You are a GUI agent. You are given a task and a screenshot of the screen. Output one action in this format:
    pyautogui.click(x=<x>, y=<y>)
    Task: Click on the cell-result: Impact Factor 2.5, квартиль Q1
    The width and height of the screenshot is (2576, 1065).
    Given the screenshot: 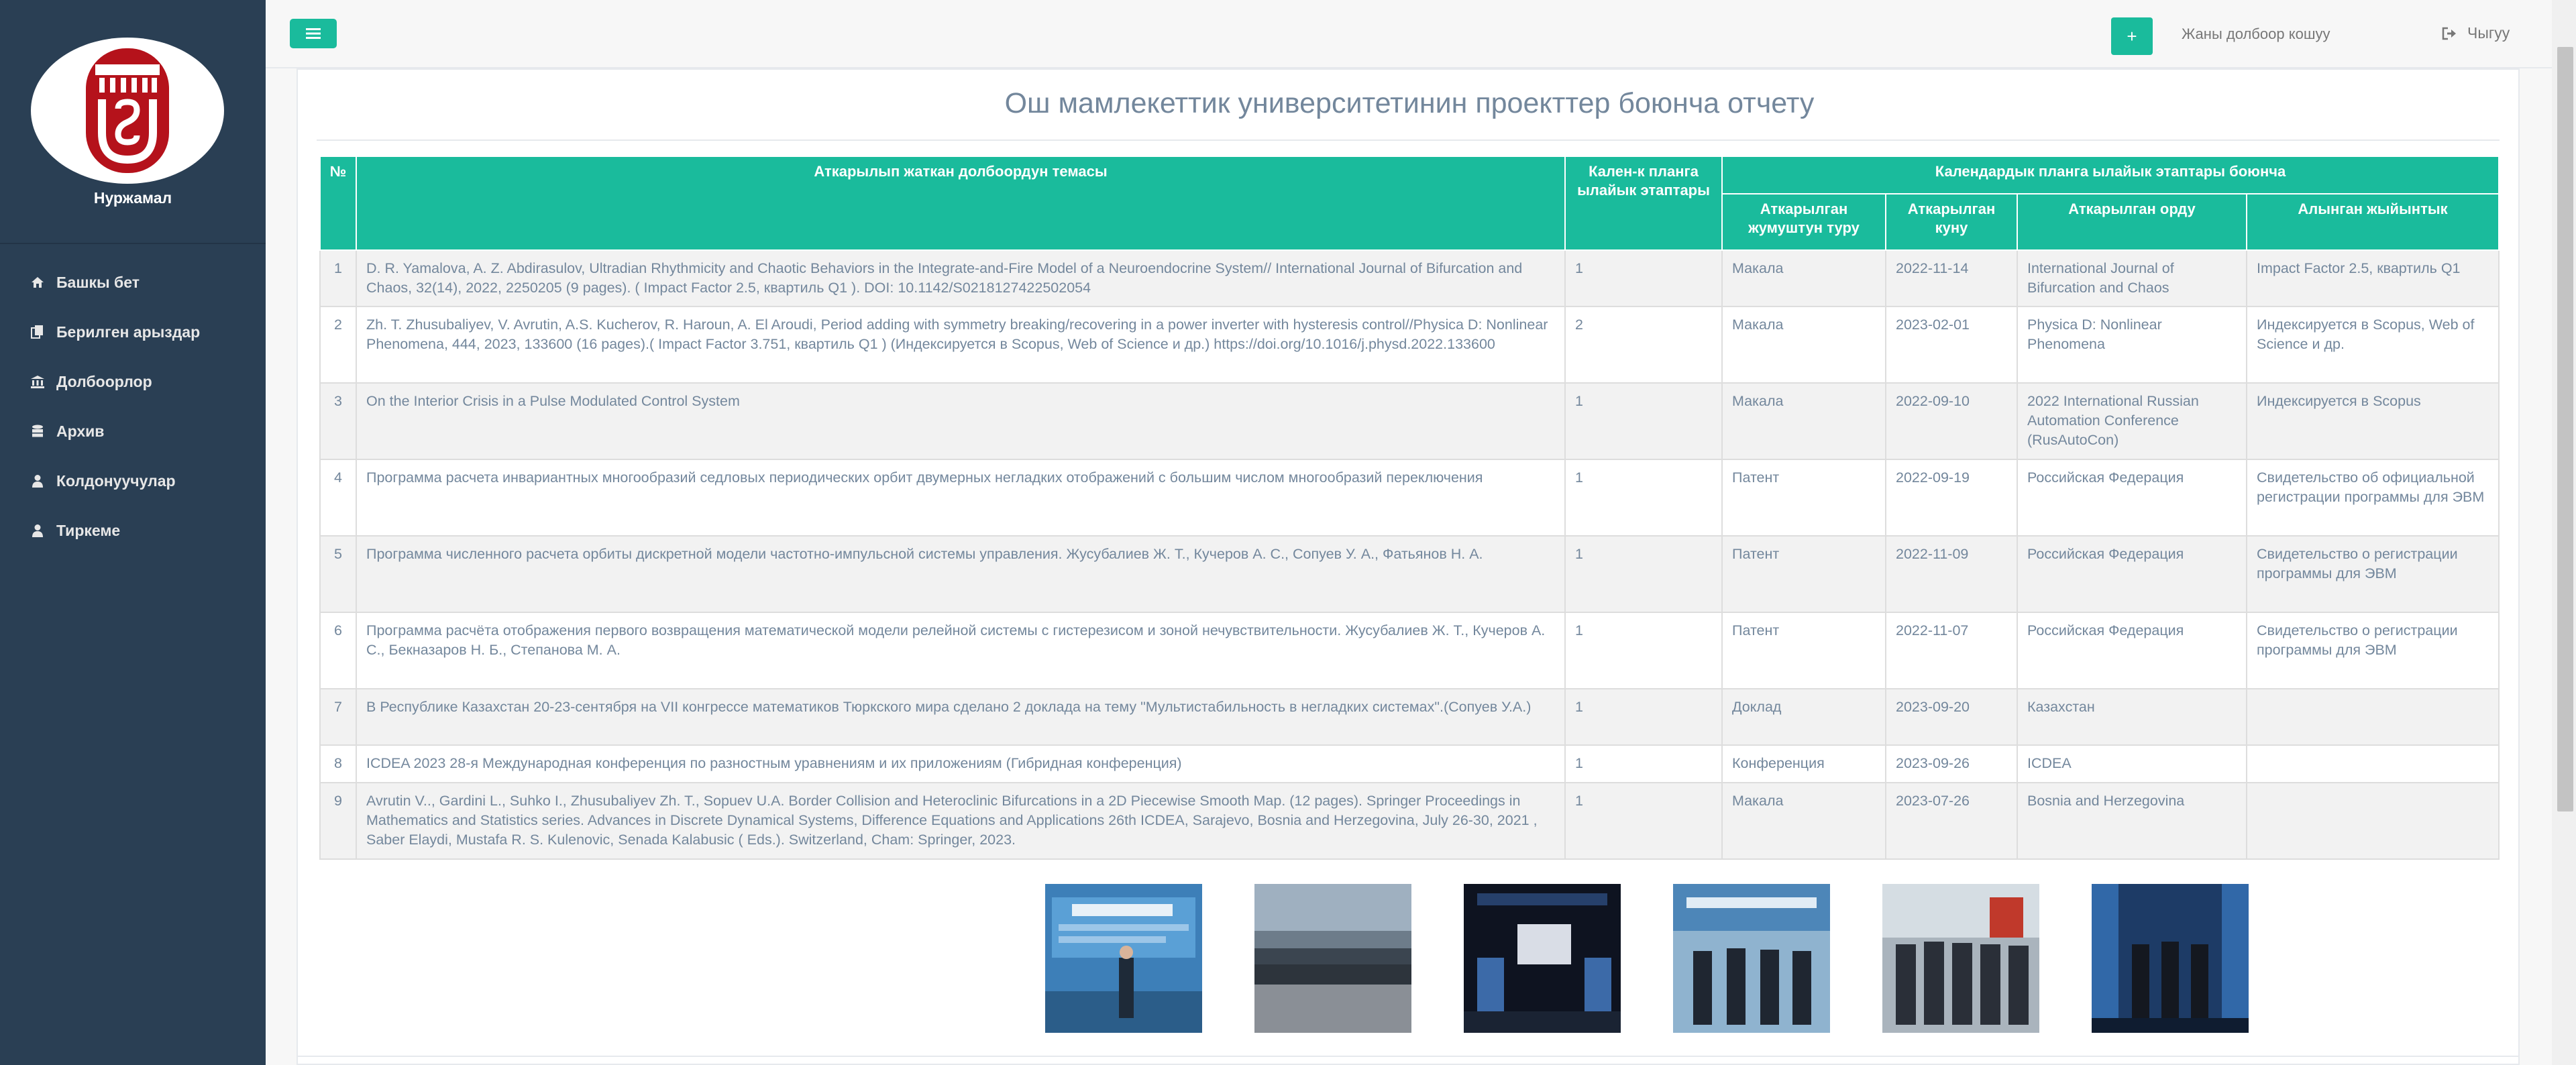 What is the action you would take?
    pyautogui.click(x=2372, y=278)
    